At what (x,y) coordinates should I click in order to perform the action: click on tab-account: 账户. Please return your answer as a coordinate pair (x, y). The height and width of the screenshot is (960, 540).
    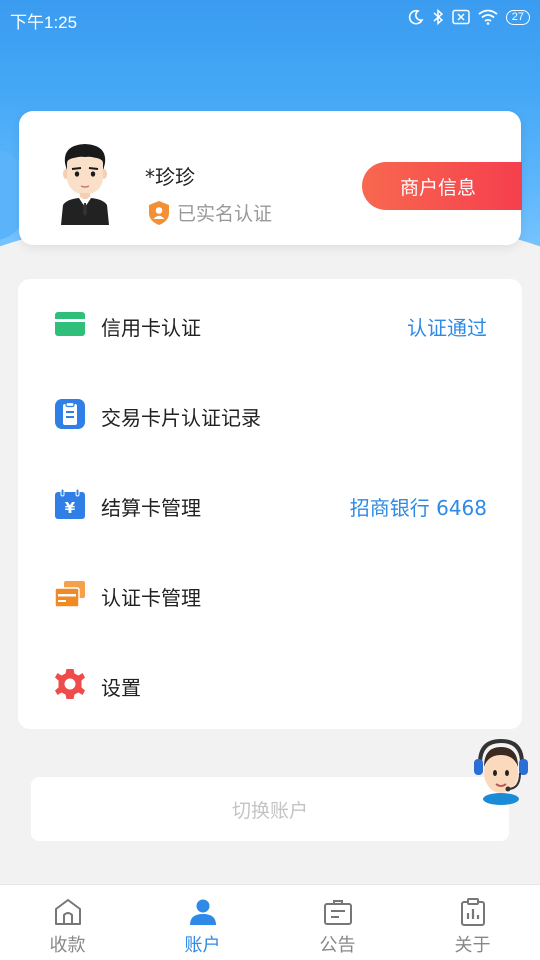
    Looking at the image, I should click on (202, 922).